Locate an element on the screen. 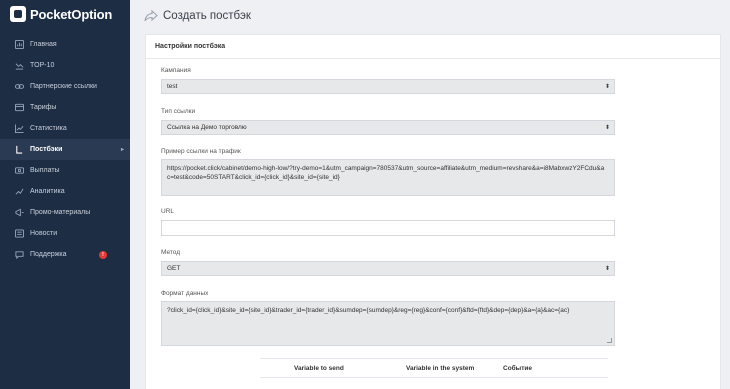 The image size is (730, 389). share-icon is located at coordinates (151, 16).